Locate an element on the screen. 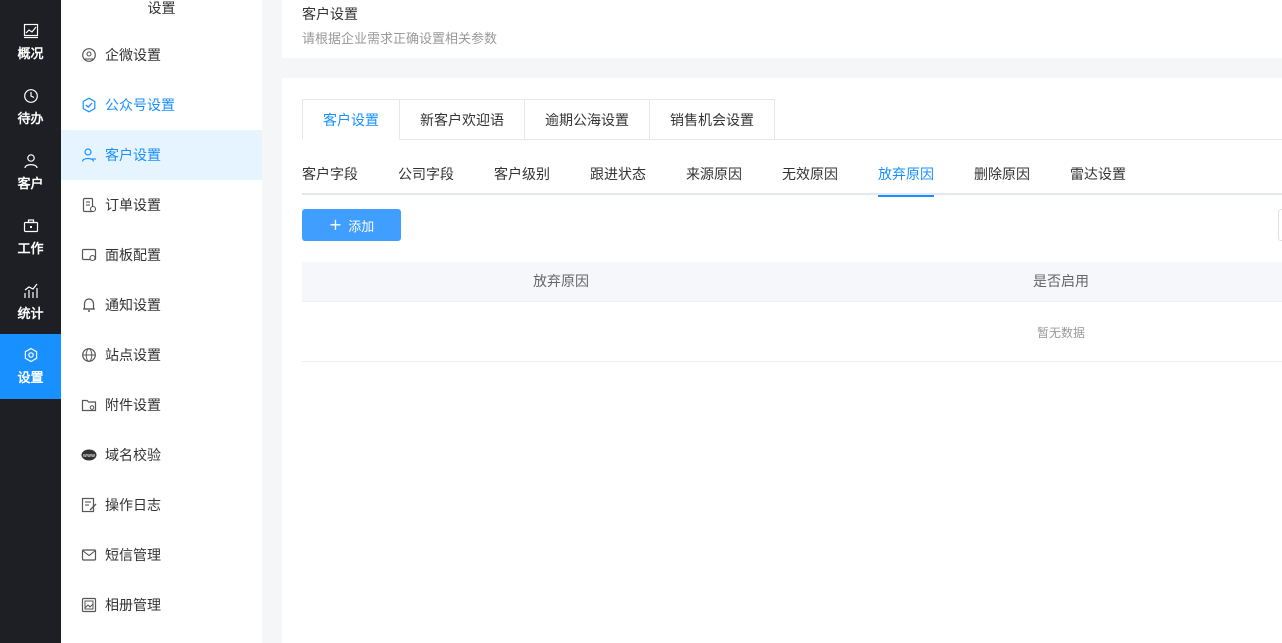 The image size is (1282, 643). gear-icon is located at coordinates (30, 355).